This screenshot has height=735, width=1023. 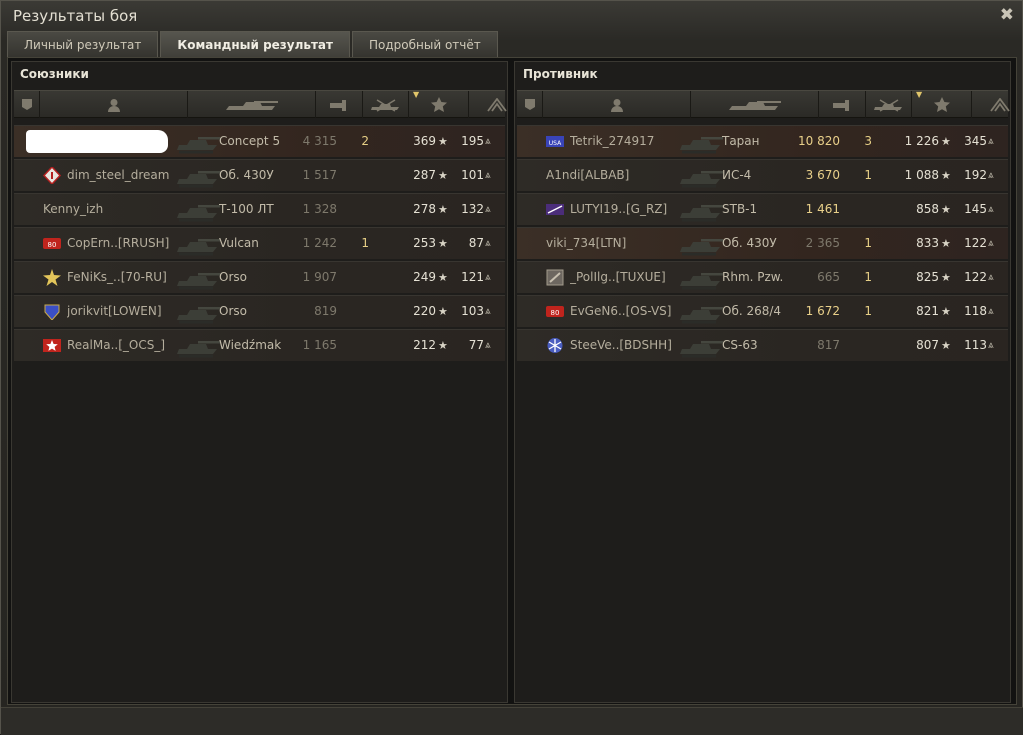 What do you see at coordinates (122, 345) in the screenshot?
I see `player-name: RealMa..[_OCS_]` at bounding box center [122, 345].